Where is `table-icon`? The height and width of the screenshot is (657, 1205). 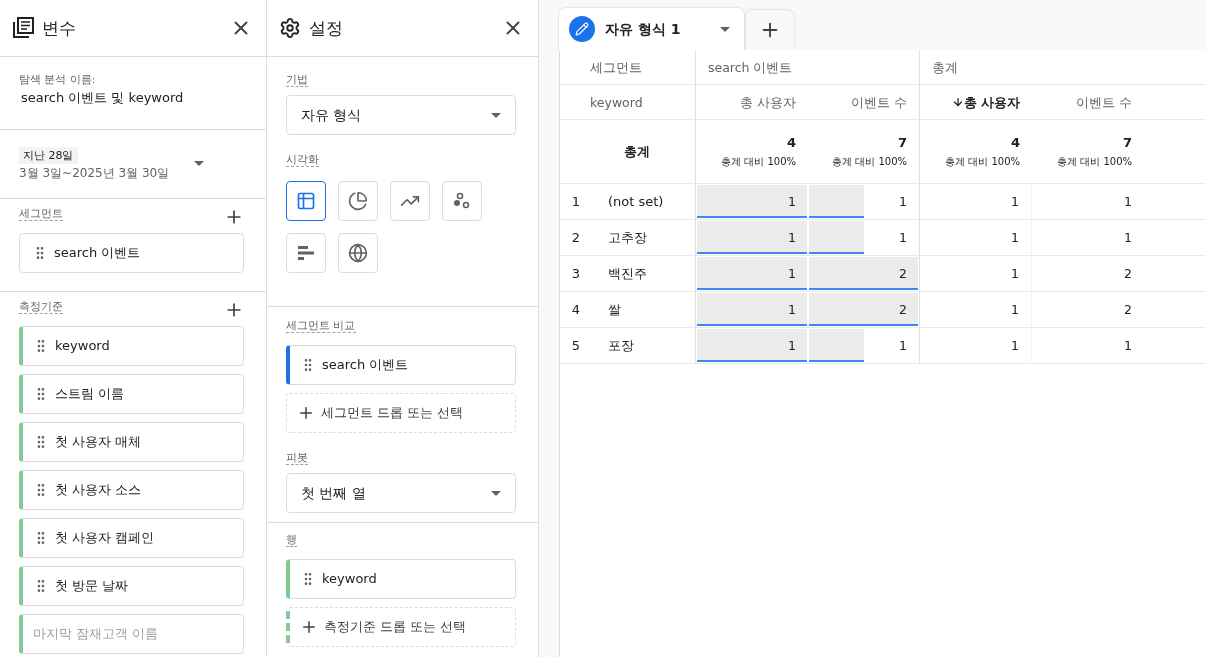
table-icon is located at coordinates (306, 201).